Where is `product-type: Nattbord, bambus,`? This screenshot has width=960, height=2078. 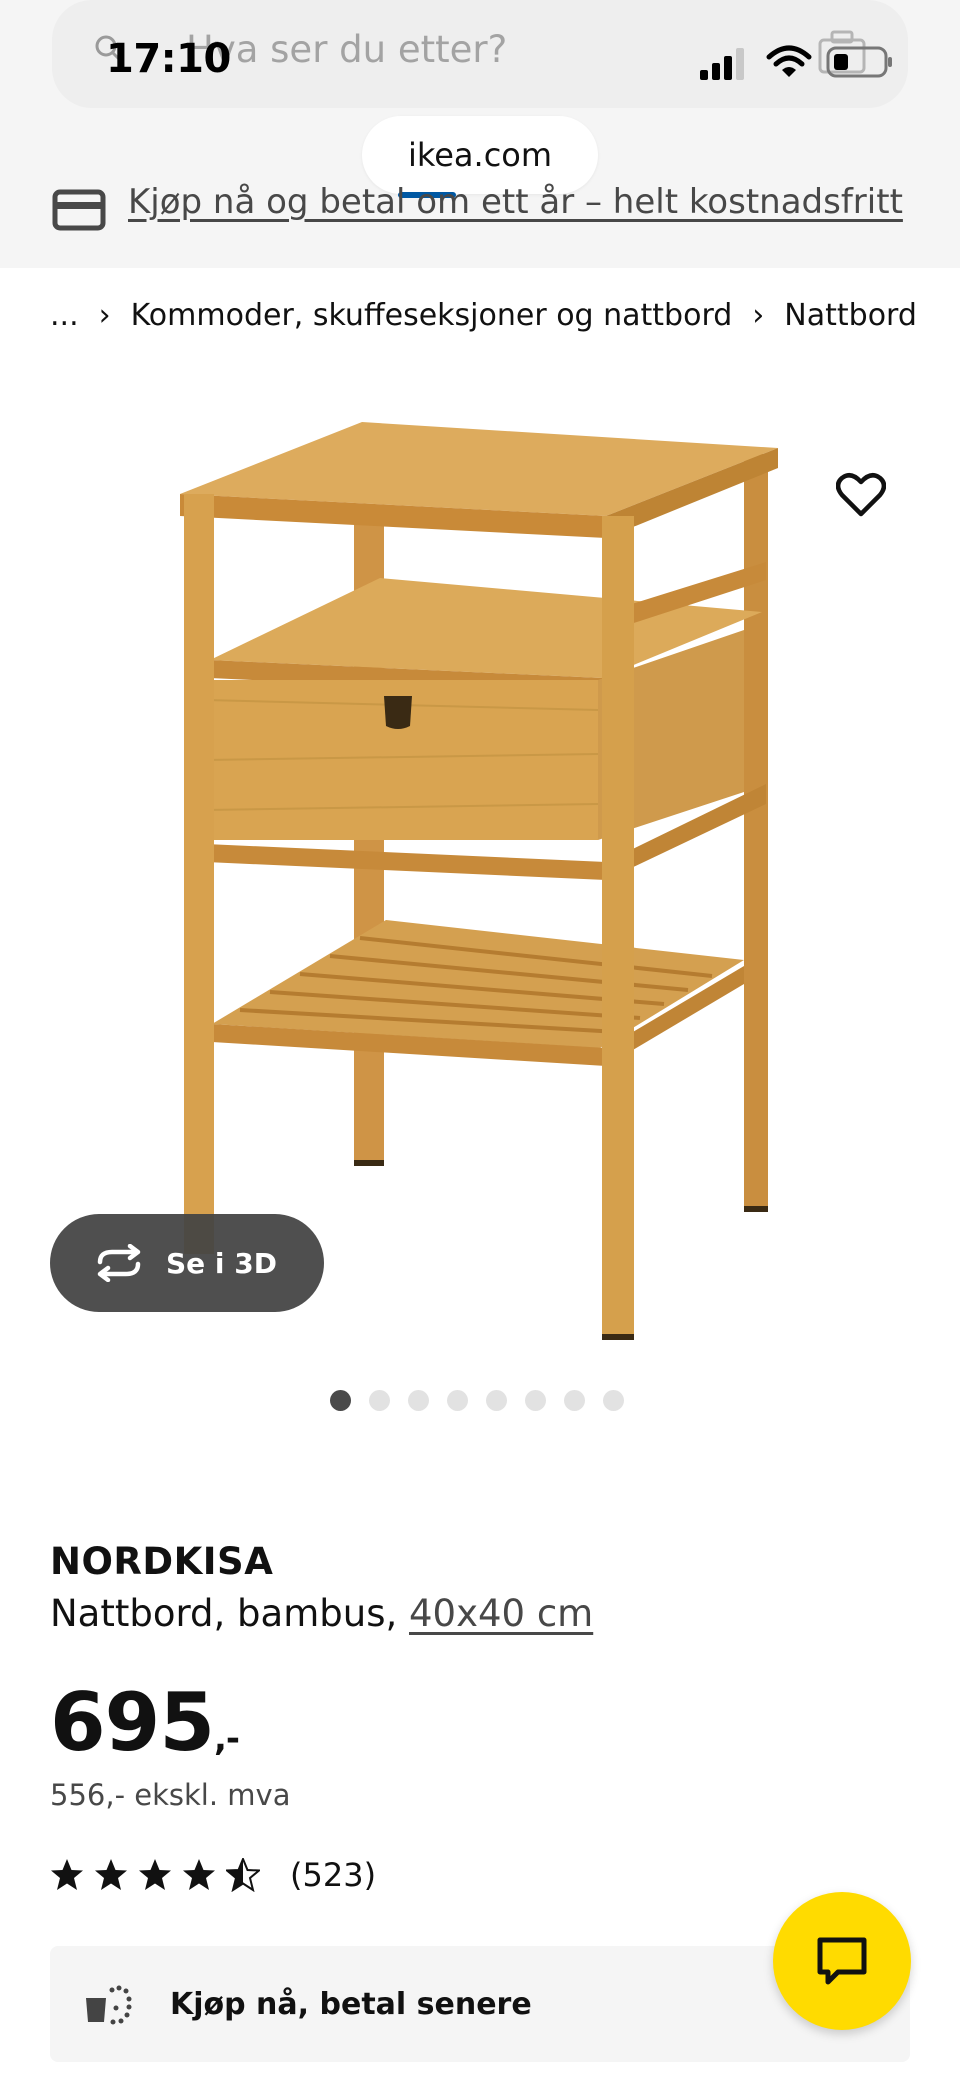
product-type: Nattbord, bambus, is located at coordinates (229, 1613).